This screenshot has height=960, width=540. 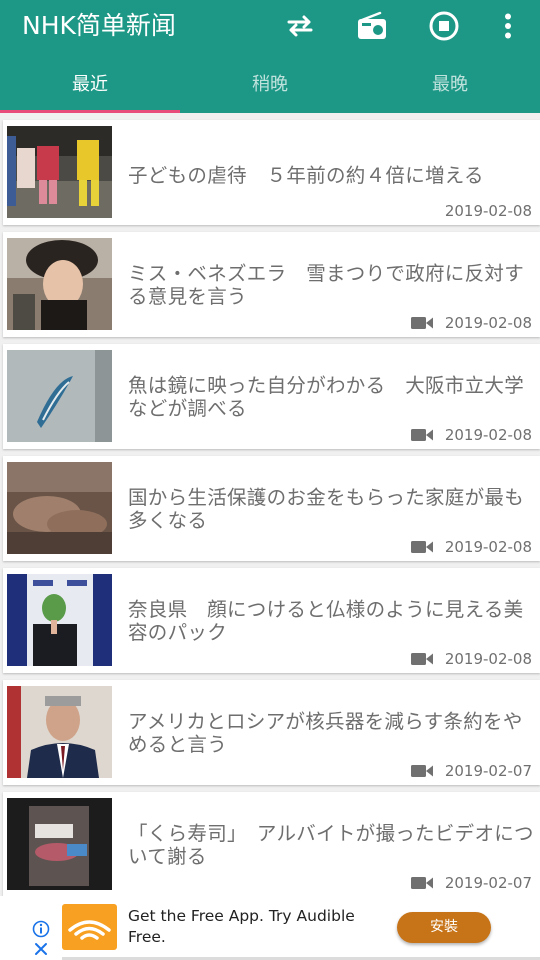 I want to click on more-vert-icon, so click(x=508, y=26).